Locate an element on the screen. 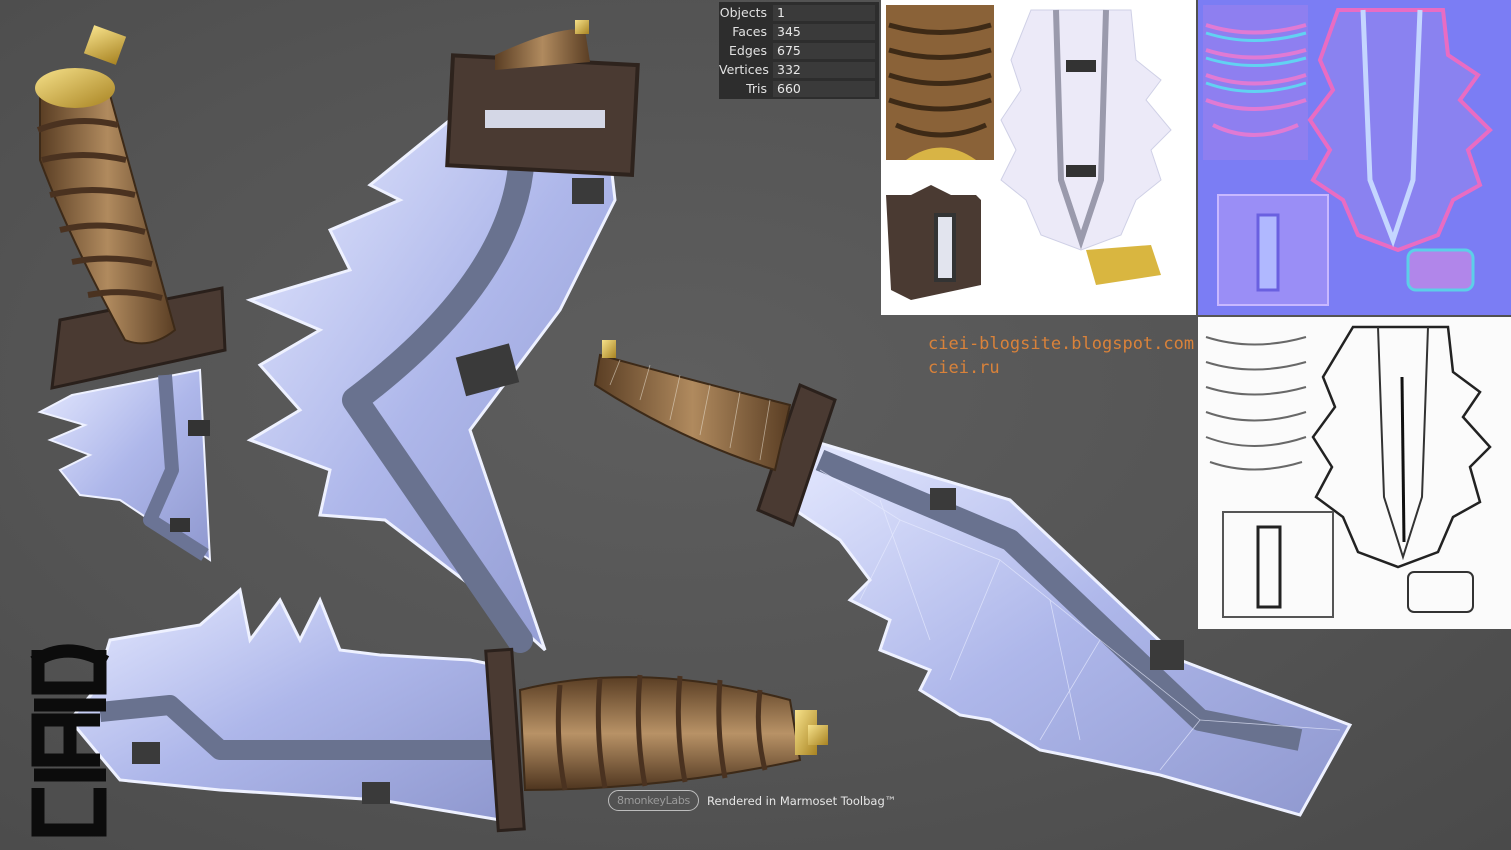  stat-label: Objects is located at coordinates (743, 12).